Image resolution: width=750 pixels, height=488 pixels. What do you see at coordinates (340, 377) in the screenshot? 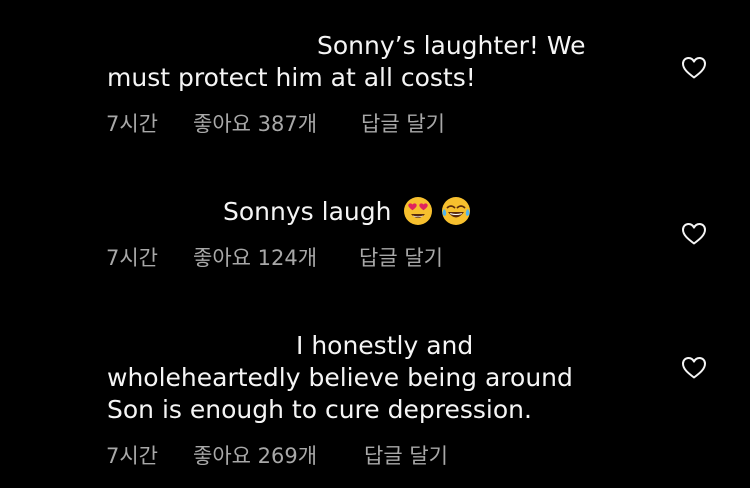
I see `comment-text-line: wholeheartedly believe being around` at bounding box center [340, 377].